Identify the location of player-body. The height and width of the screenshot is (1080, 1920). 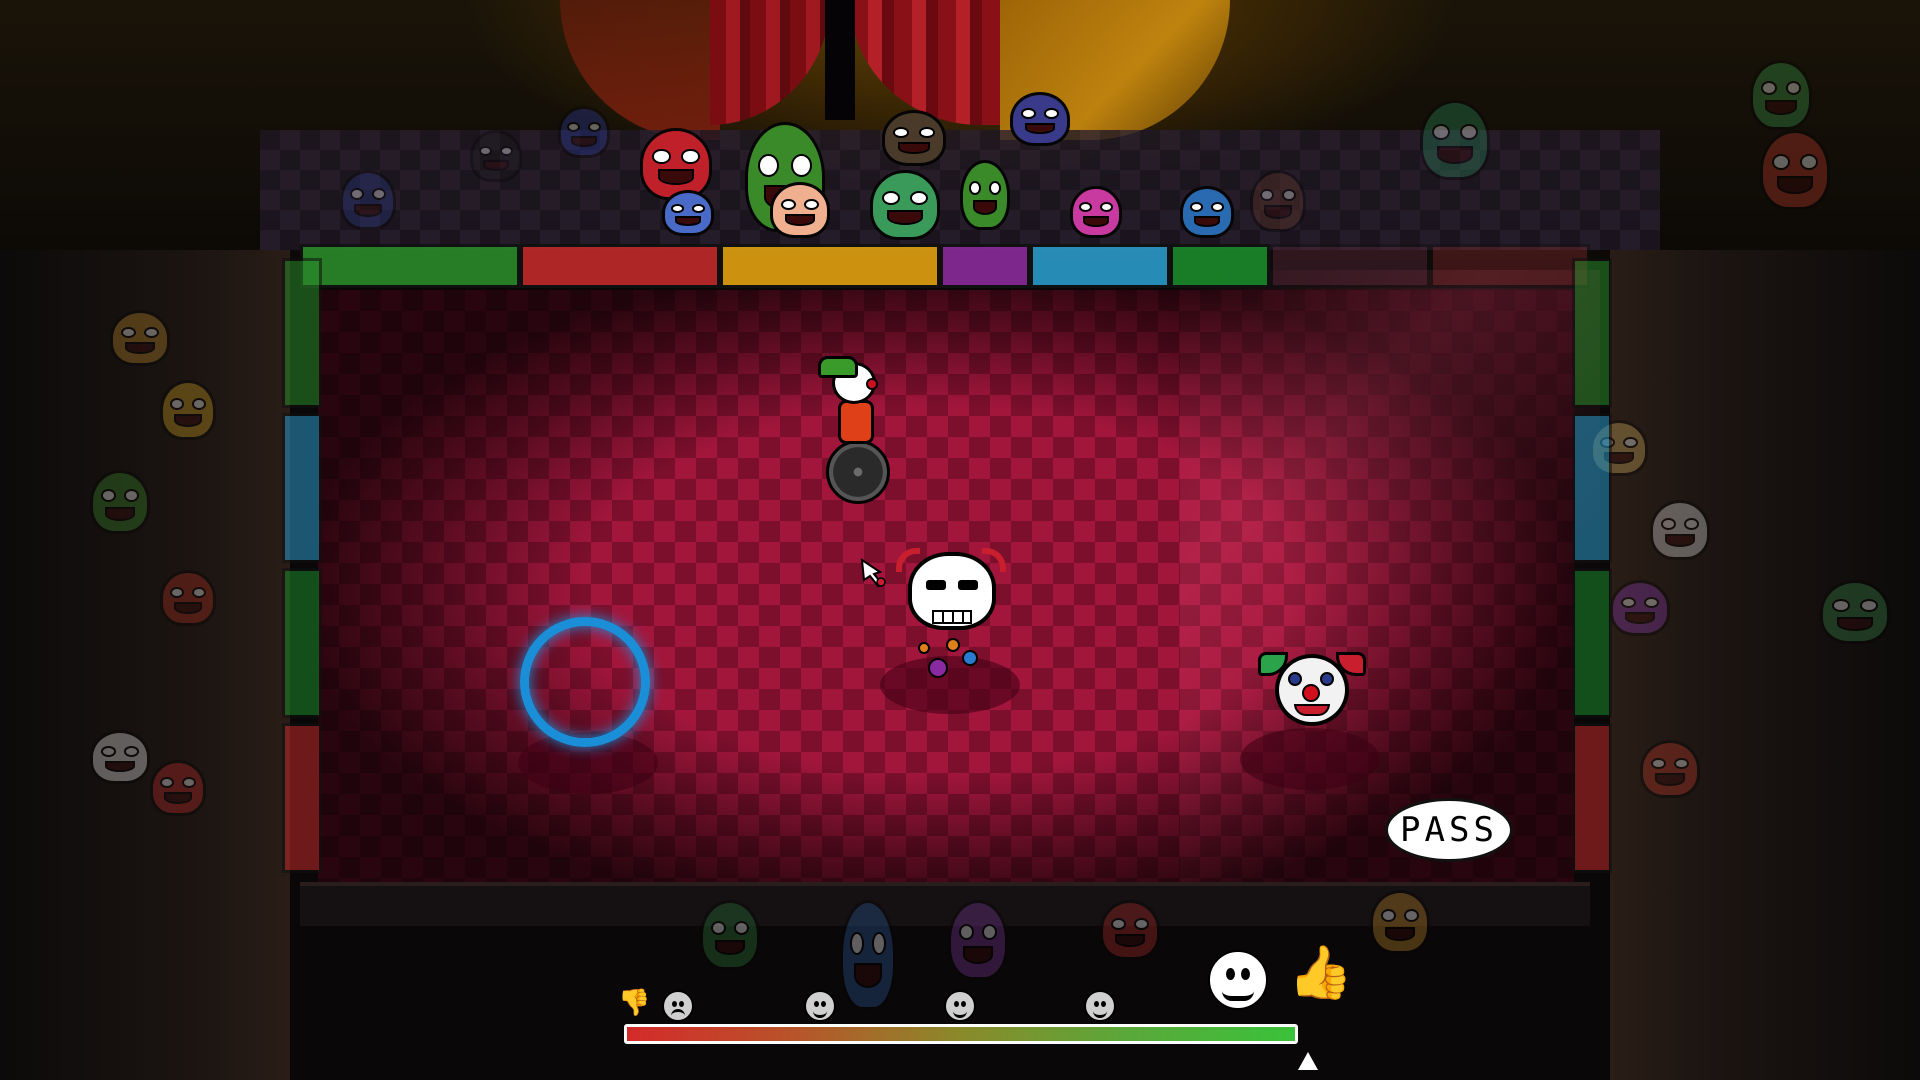
(856, 422).